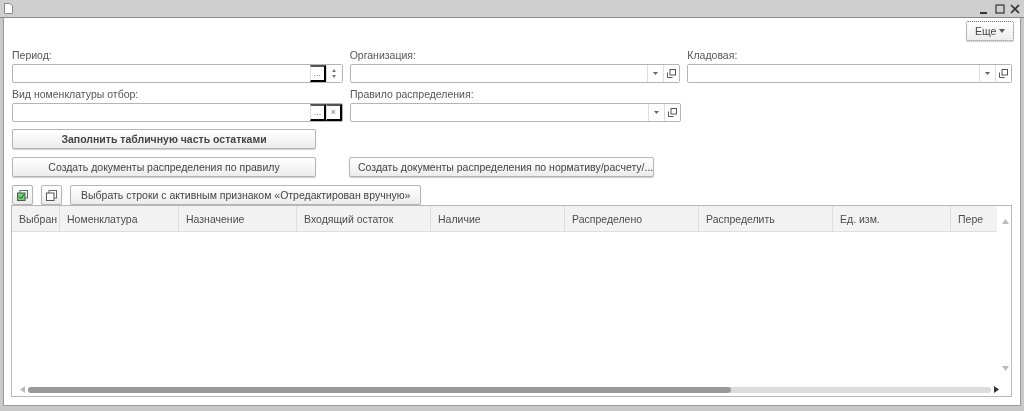 This screenshot has height=411, width=1024. What do you see at coordinates (32, 55) in the screenshot?
I see `field-label: Период:` at bounding box center [32, 55].